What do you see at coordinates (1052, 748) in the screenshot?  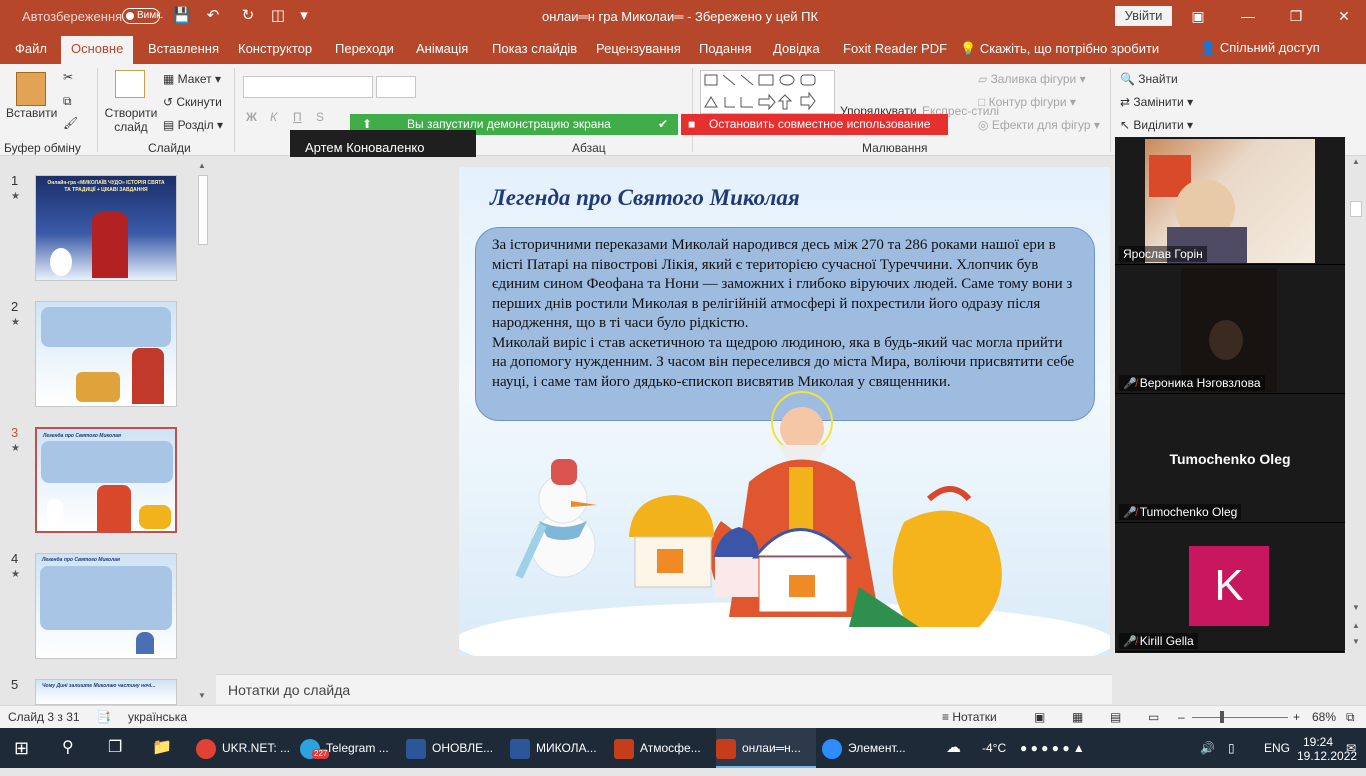 I see `tray-icons: ● ● ● ● ● ▲` at bounding box center [1052, 748].